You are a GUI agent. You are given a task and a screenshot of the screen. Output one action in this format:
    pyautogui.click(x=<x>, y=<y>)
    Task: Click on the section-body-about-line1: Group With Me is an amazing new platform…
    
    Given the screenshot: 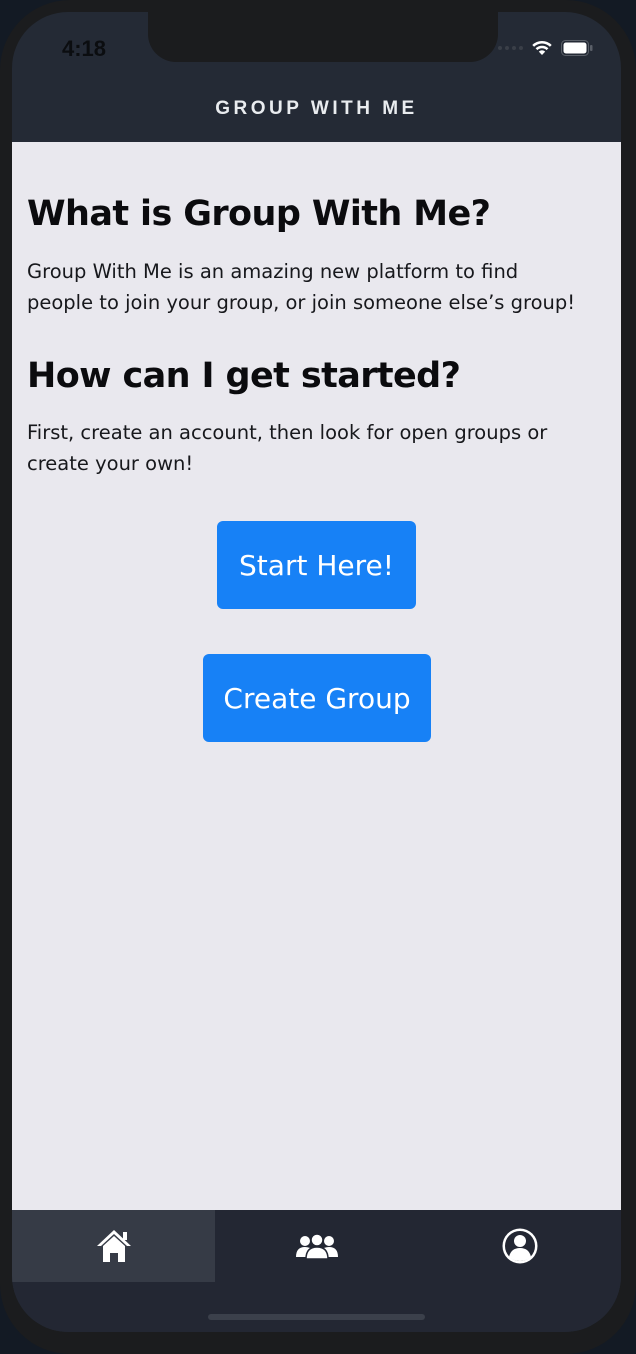 What is the action you would take?
    pyautogui.click(x=273, y=271)
    